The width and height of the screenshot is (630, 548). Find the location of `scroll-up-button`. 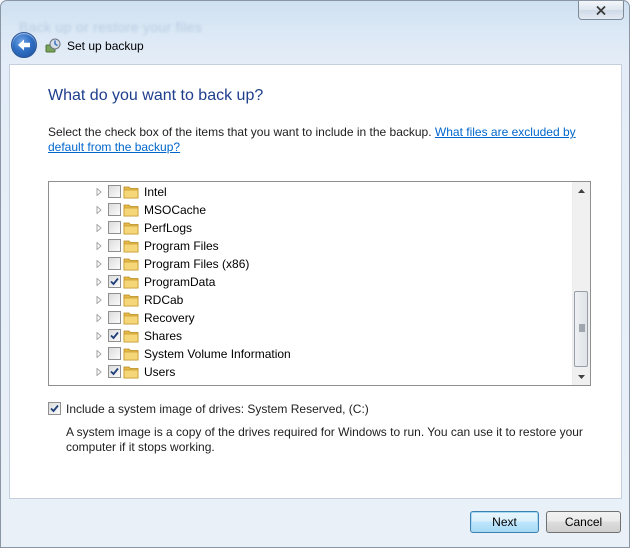

scroll-up-button is located at coordinates (581, 190).